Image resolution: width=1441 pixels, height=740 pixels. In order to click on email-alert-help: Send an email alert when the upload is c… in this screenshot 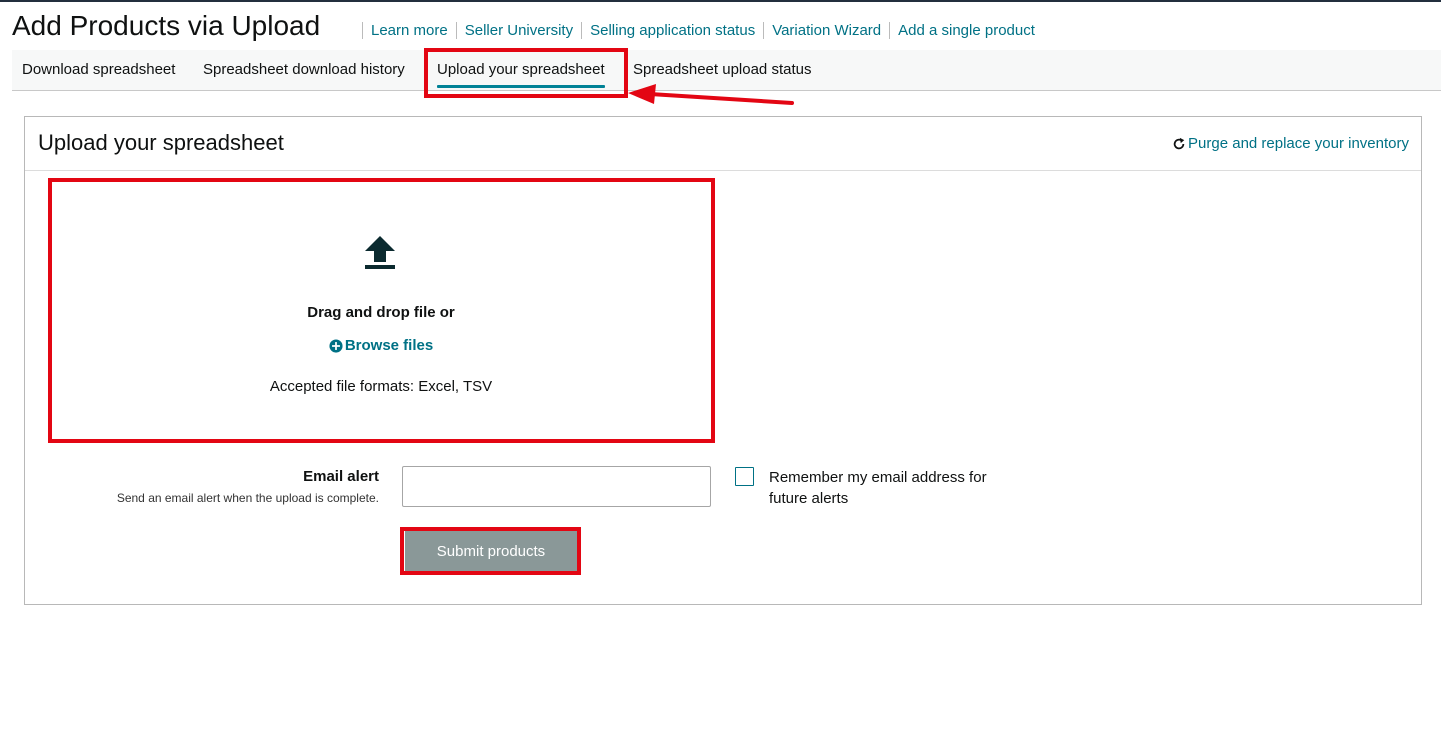, I will do `click(247, 498)`.